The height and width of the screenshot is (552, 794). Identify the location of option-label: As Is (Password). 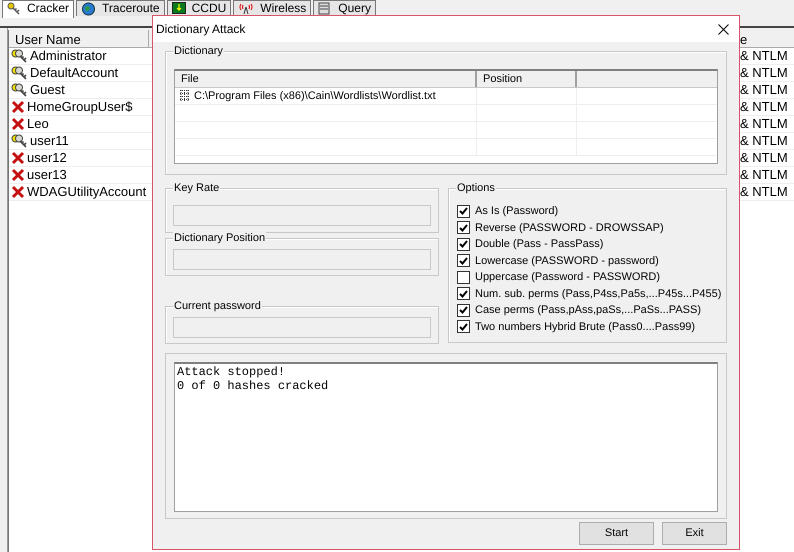
(516, 211).